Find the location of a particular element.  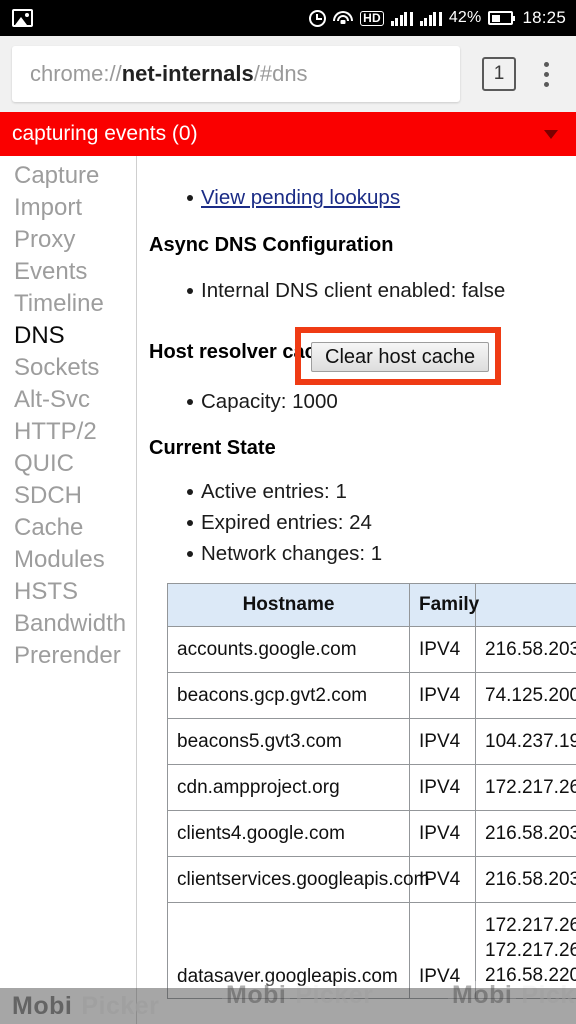

sidebar-item-timeline: Timeline is located at coordinates (68, 304).